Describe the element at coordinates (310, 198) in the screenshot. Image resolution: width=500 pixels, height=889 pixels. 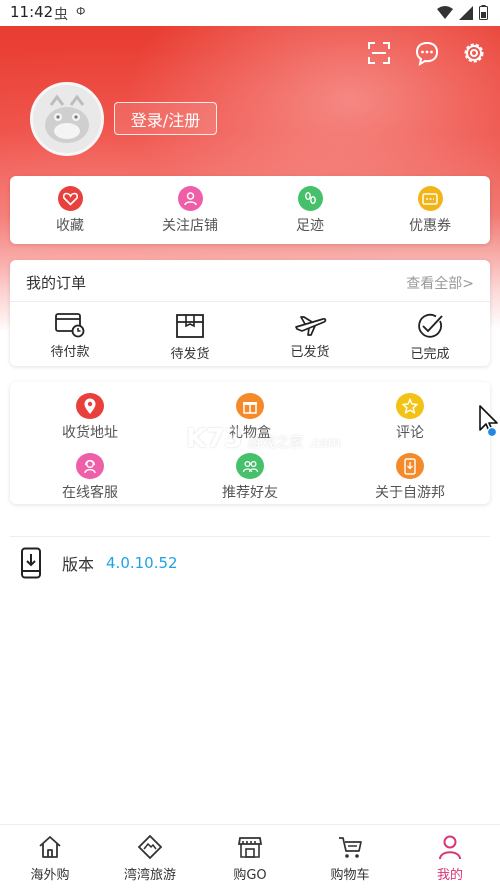
I see `footprint-icon` at that location.